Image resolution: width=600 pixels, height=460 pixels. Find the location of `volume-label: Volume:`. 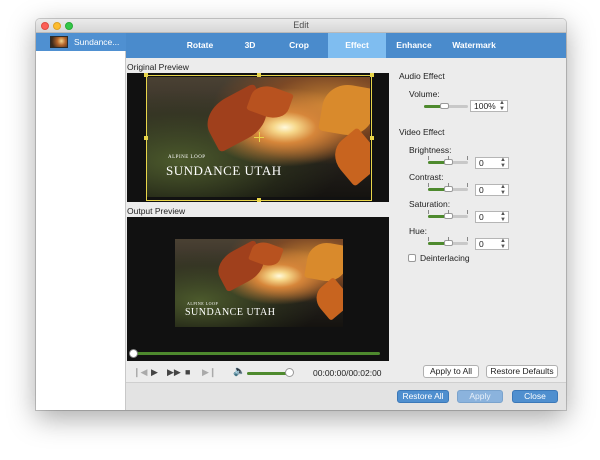

volume-label: Volume: is located at coordinates (424, 94).